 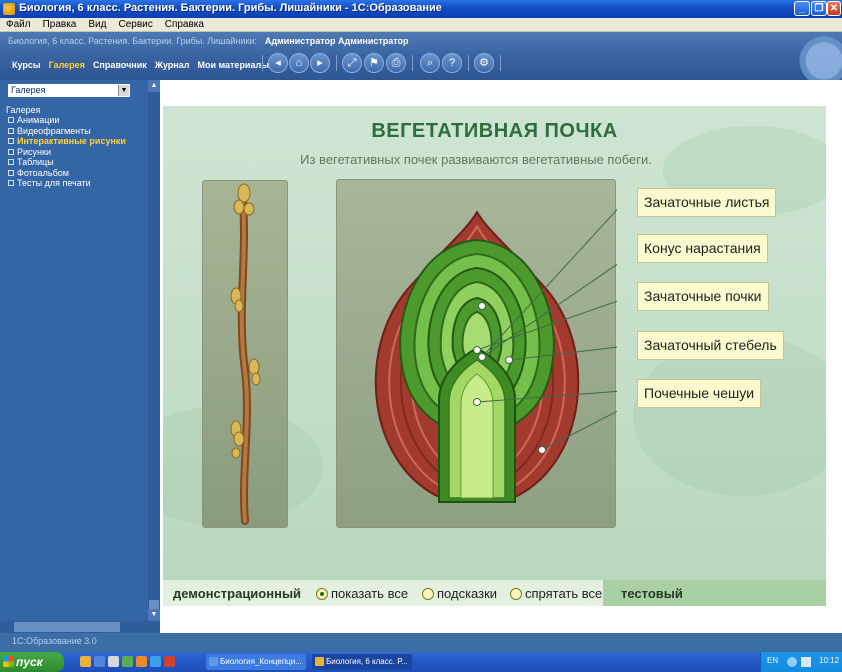 I want to click on radio-hide-all: спрятать все, so click(x=556, y=593).